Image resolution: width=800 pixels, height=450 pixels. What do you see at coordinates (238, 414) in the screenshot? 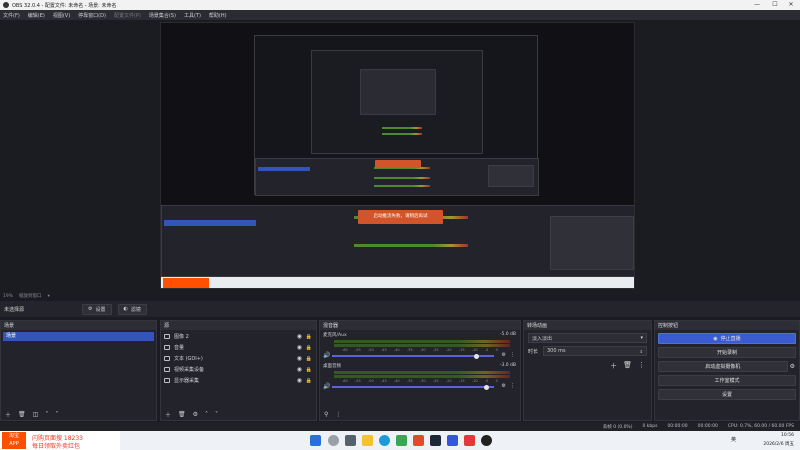
I see `sources-toolbar: ＋ 🗑 ⚙ ˄ ˅` at bounding box center [238, 414].